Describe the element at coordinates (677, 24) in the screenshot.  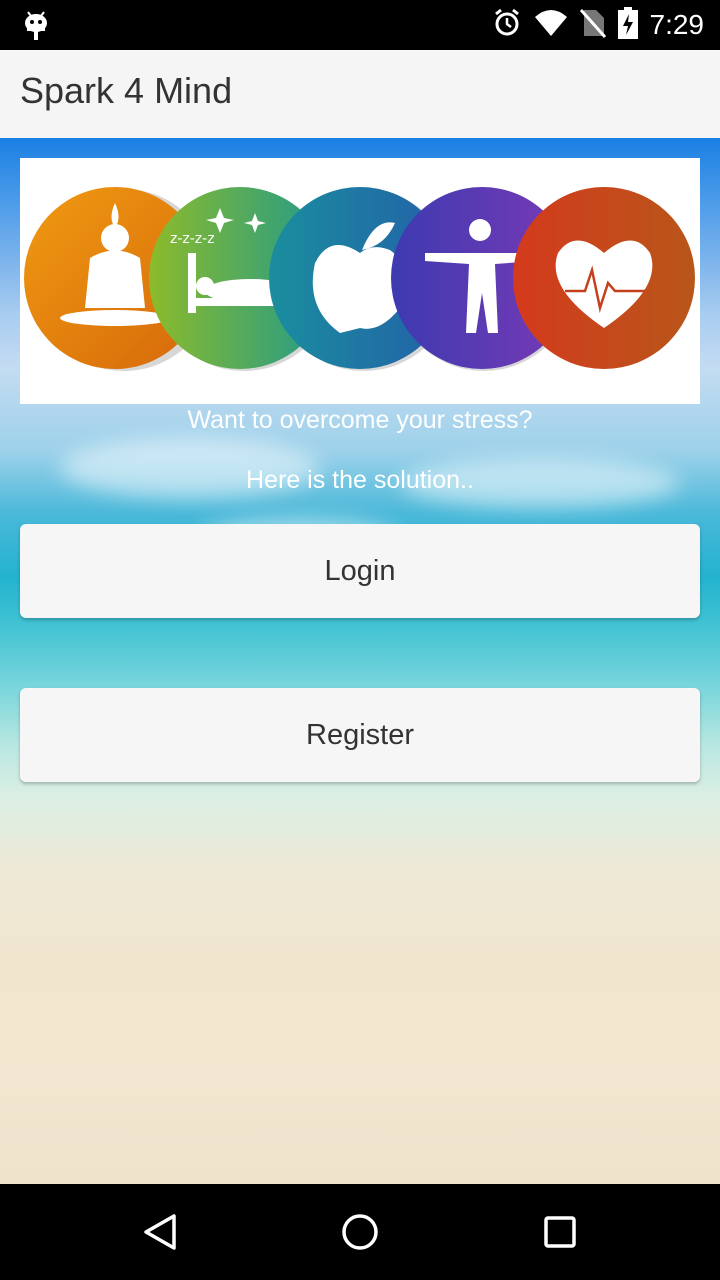
I see `clock-time: 7:29` at that location.